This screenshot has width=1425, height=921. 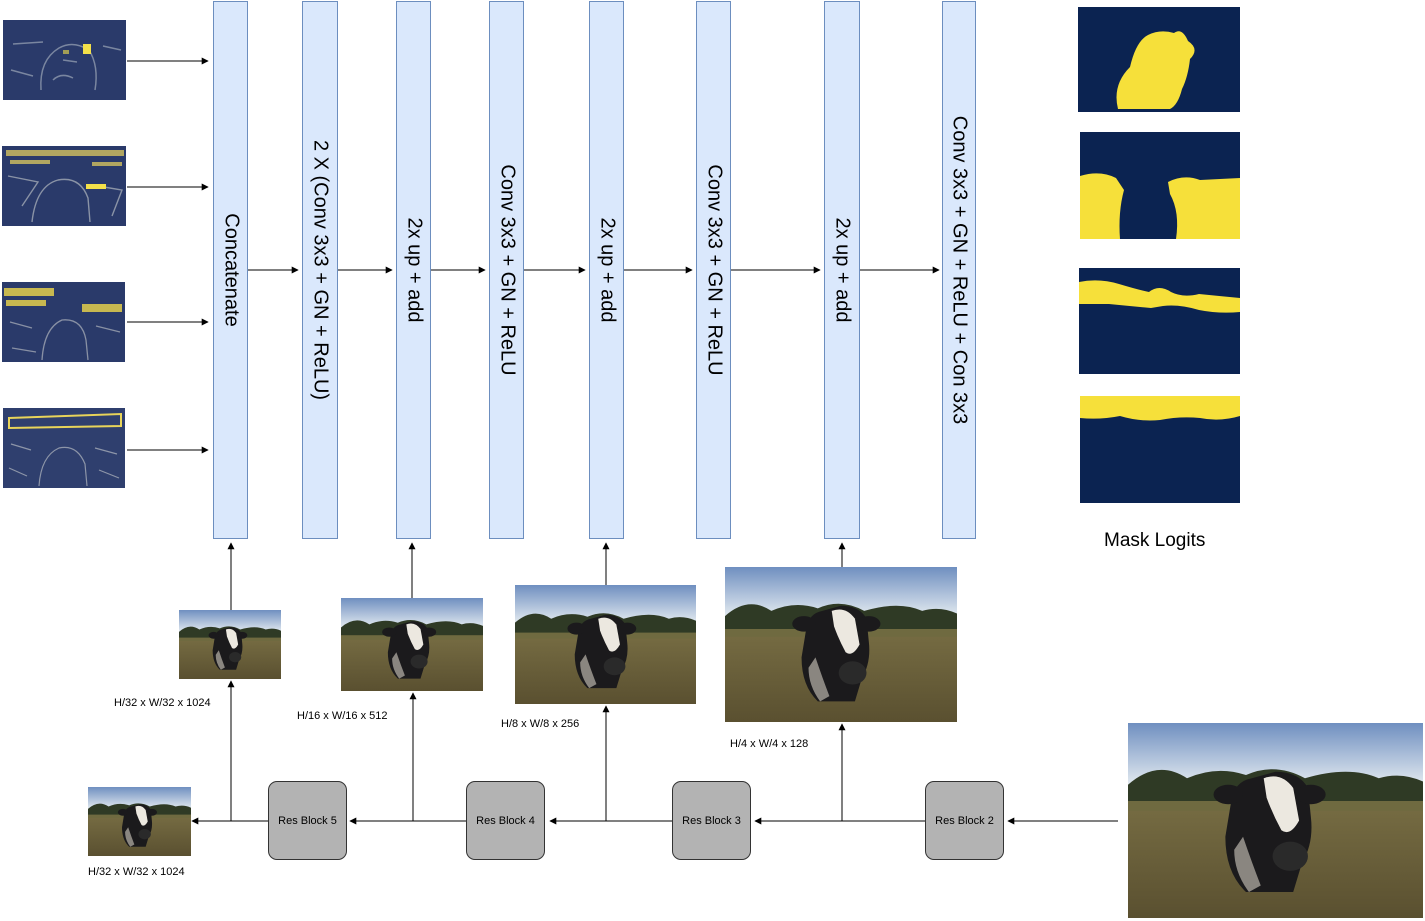 I want to click on conv-block-2: Conv 3x3 + GN + ReLU, so click(x=713, y=270).